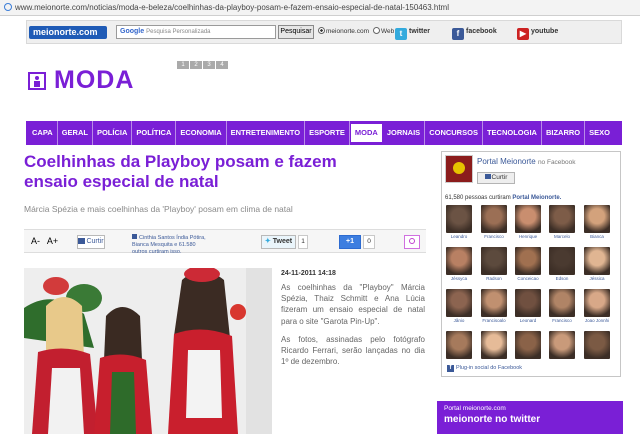 Image resolution: width=640 pixels, height=434 pixels. What do you see at coordinates (597, 236) in the screenshot?
I see `fan-name: Bianca` at bounding box center [597, 236].